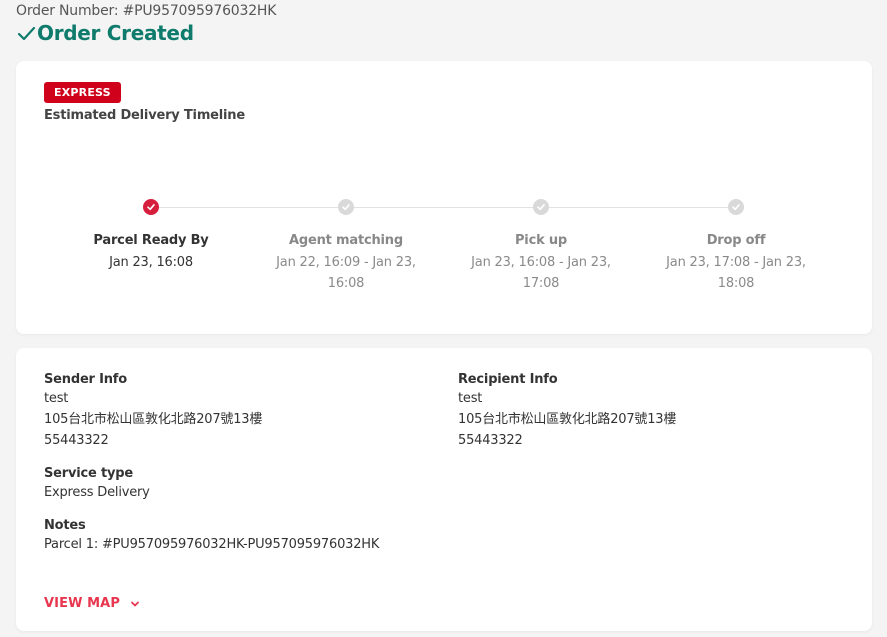  I want to click on view-map-label: VIEW MAP, so click(82, 603).